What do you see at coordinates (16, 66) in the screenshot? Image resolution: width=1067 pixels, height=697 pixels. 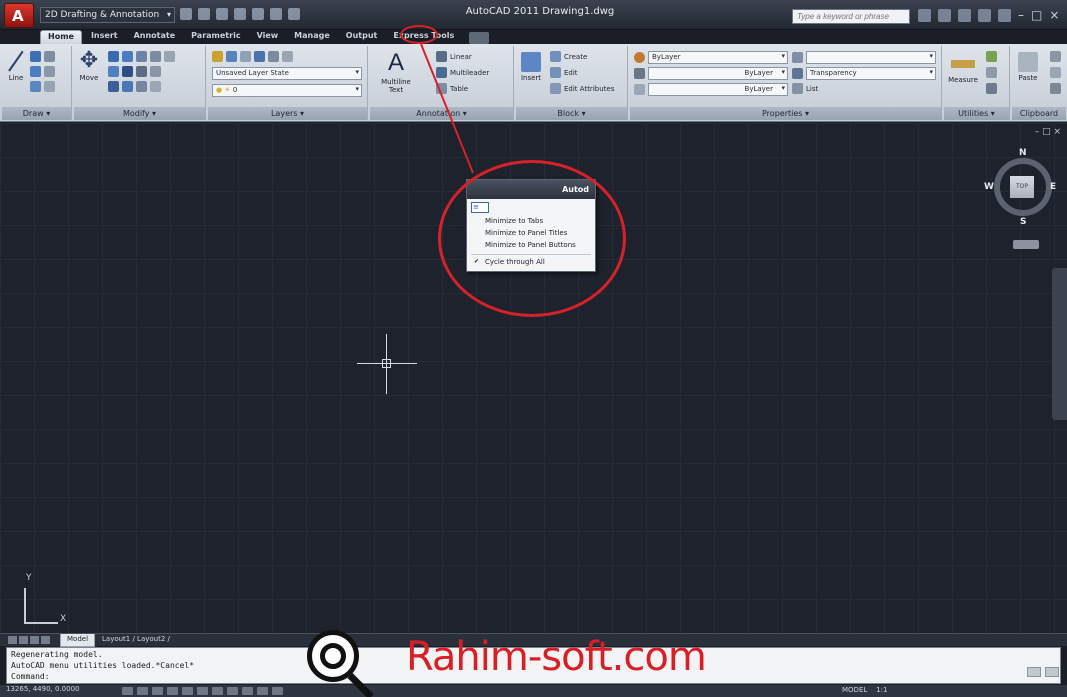 I see `line-button: Line` at bounding box center [16, 66].